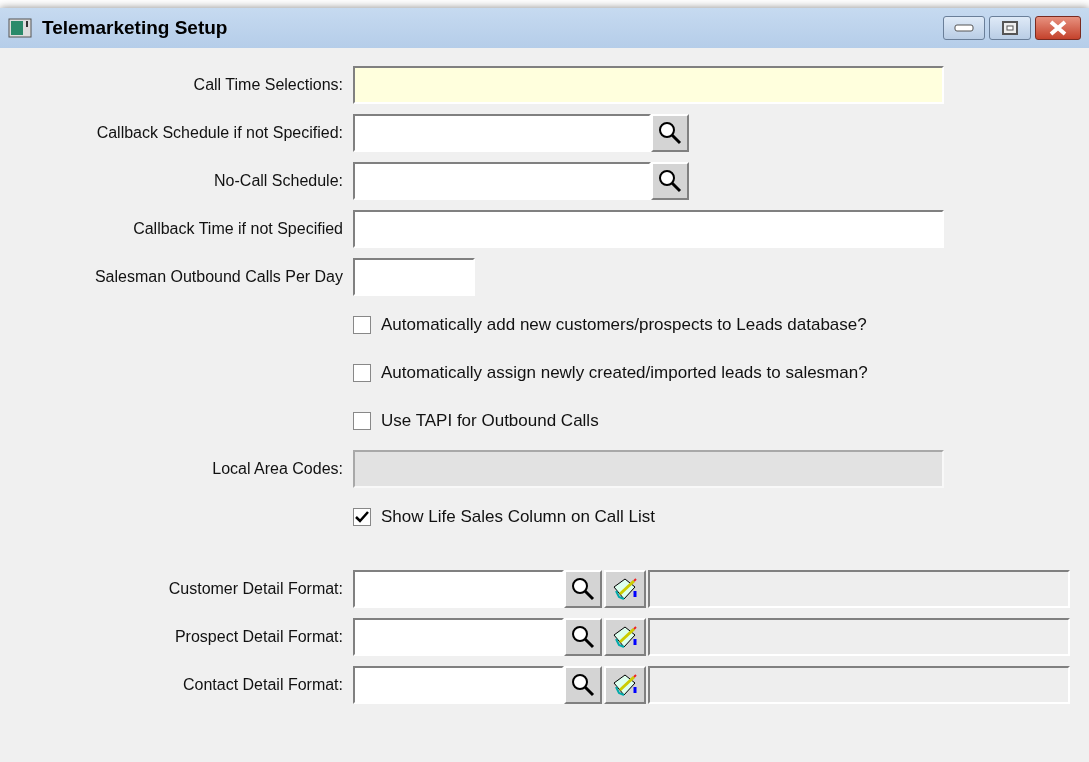  I want to click on field-label: Prospect Detail Format:, so click(258, 637).